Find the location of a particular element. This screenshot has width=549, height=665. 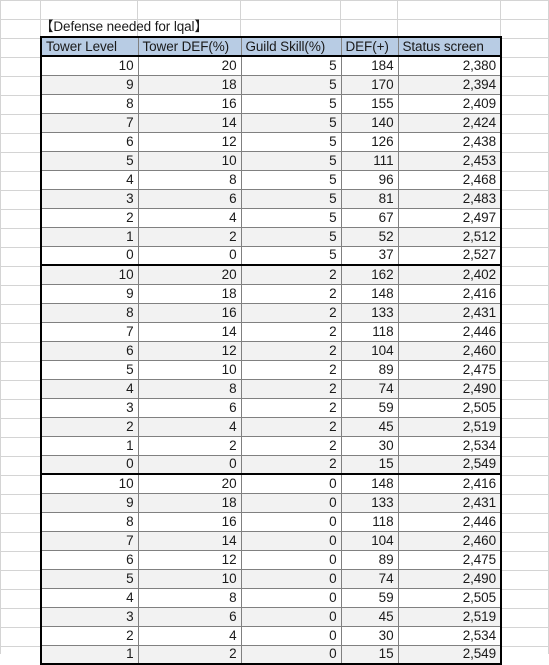

table-row: 6 12 2 104 2,460 is located at coordinates (271, 350).